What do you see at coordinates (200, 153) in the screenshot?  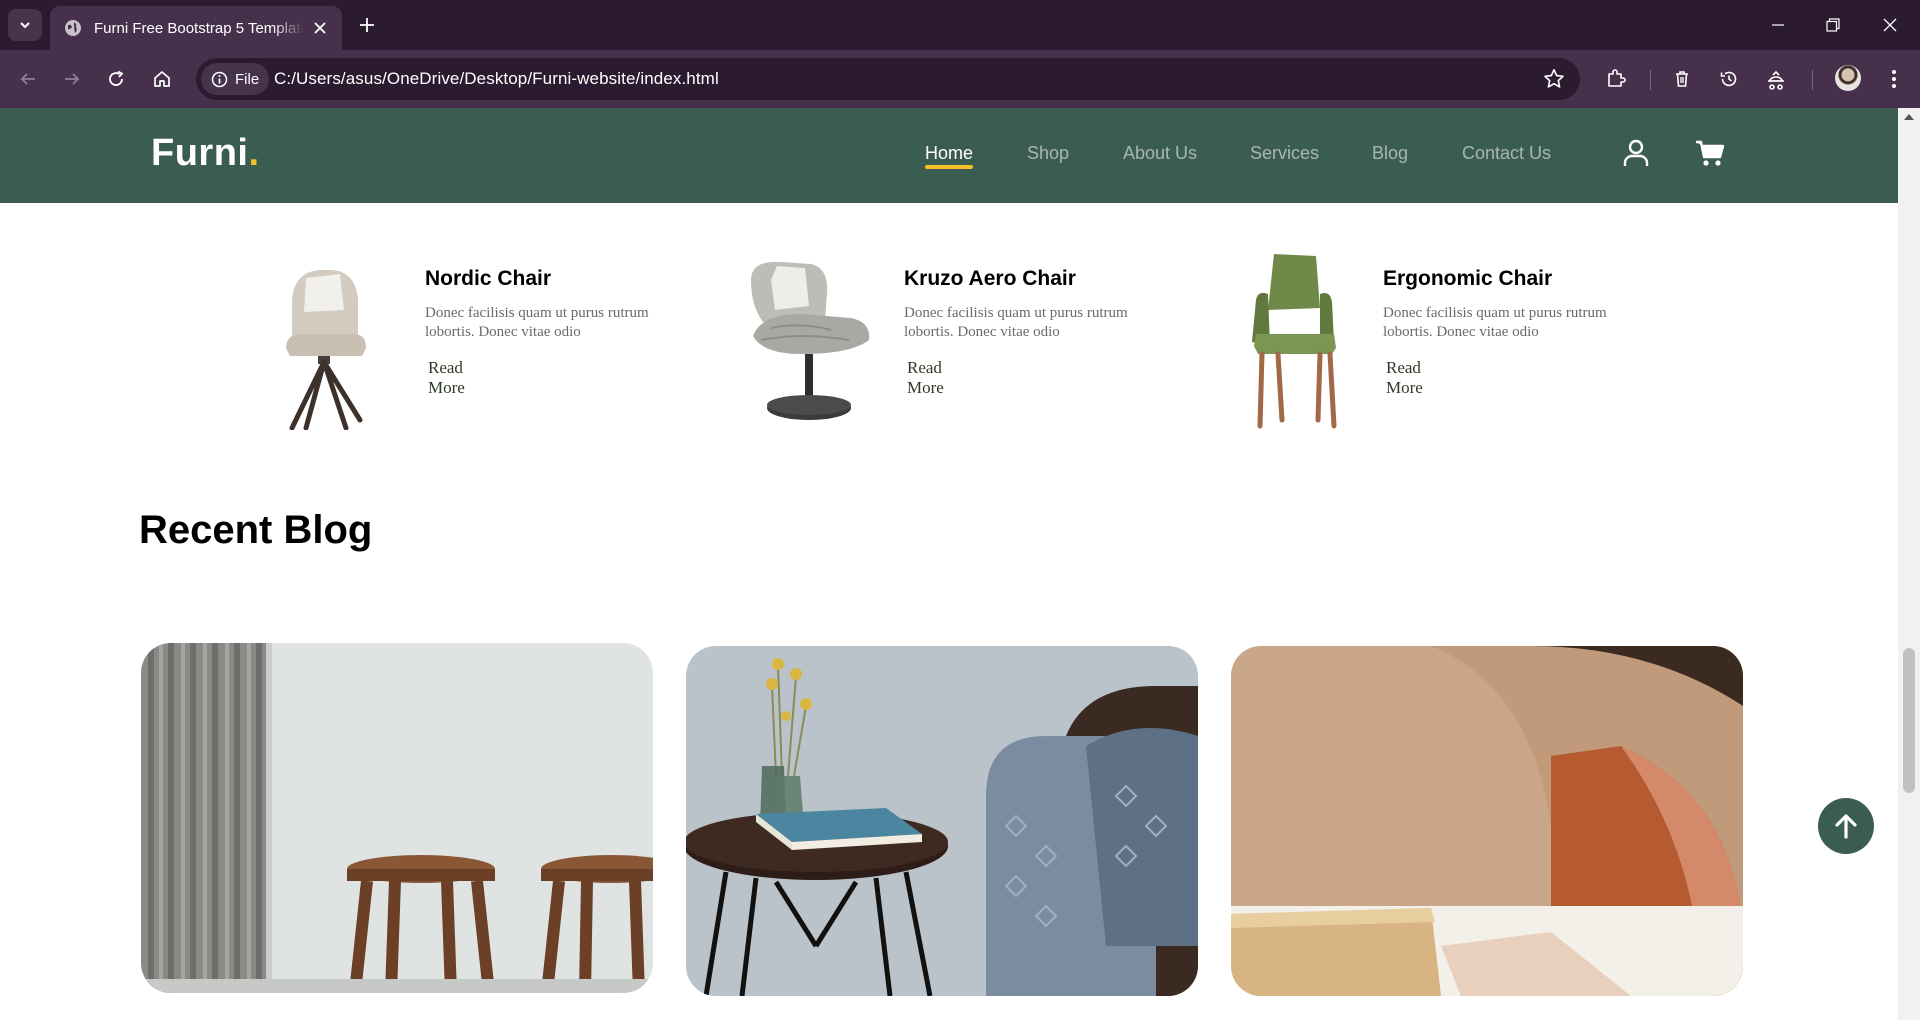 I see `brand-name: Furni` at bounding box center [200, 153].